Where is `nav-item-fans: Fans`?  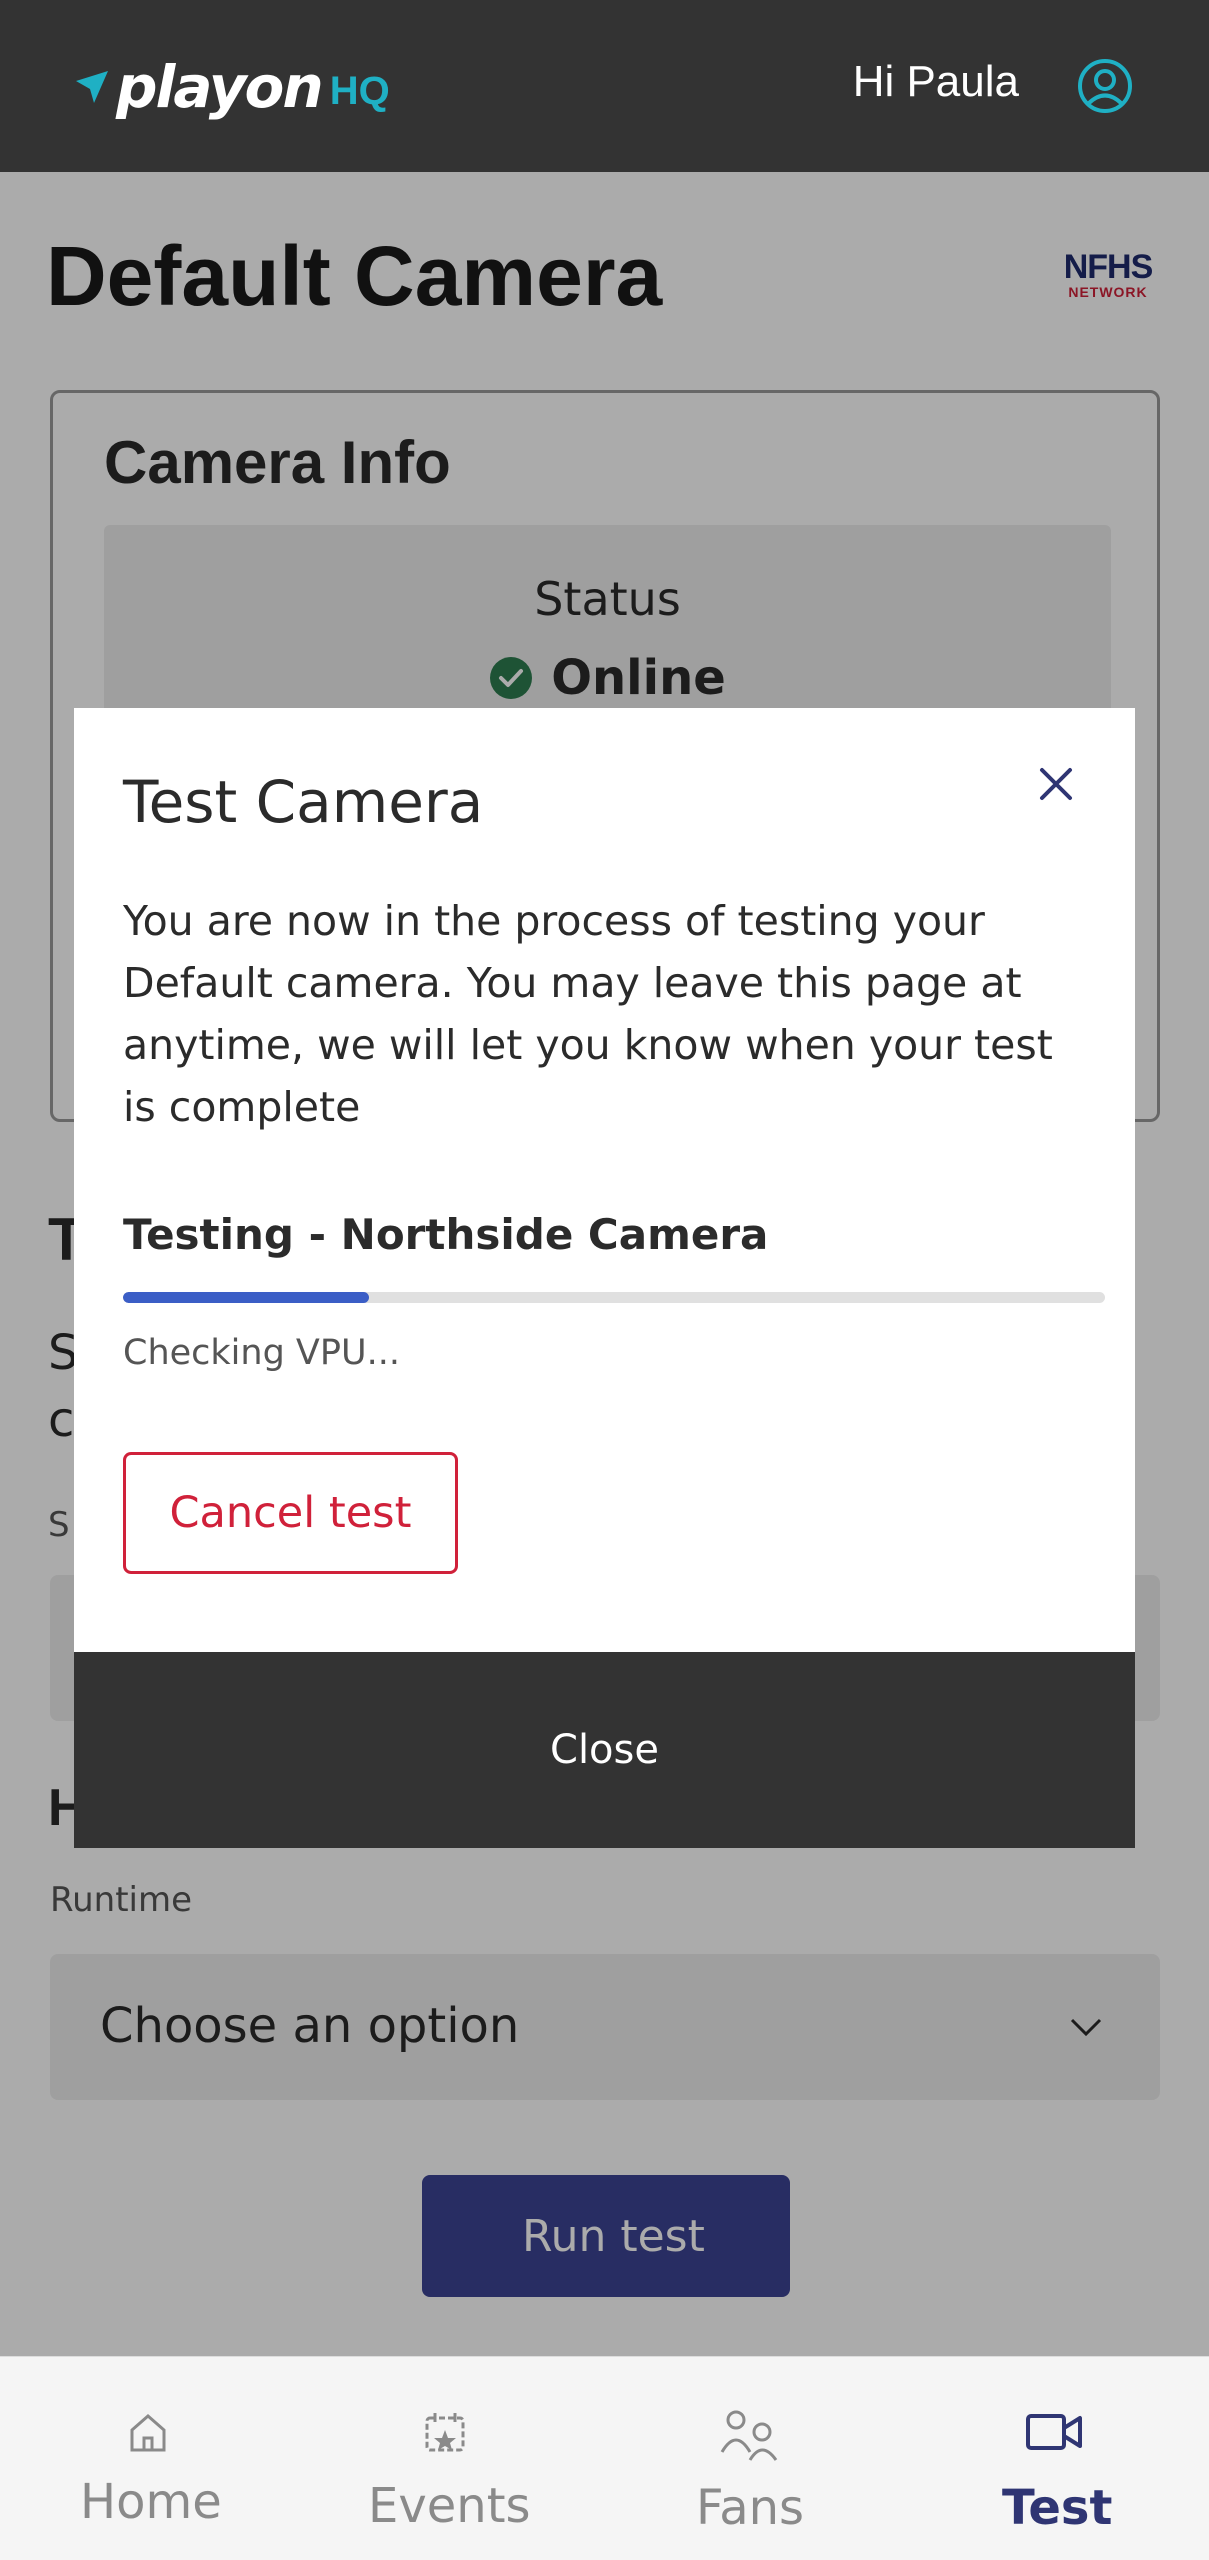
nav-item-fans: Fans is located at coordinates (750, 2458).